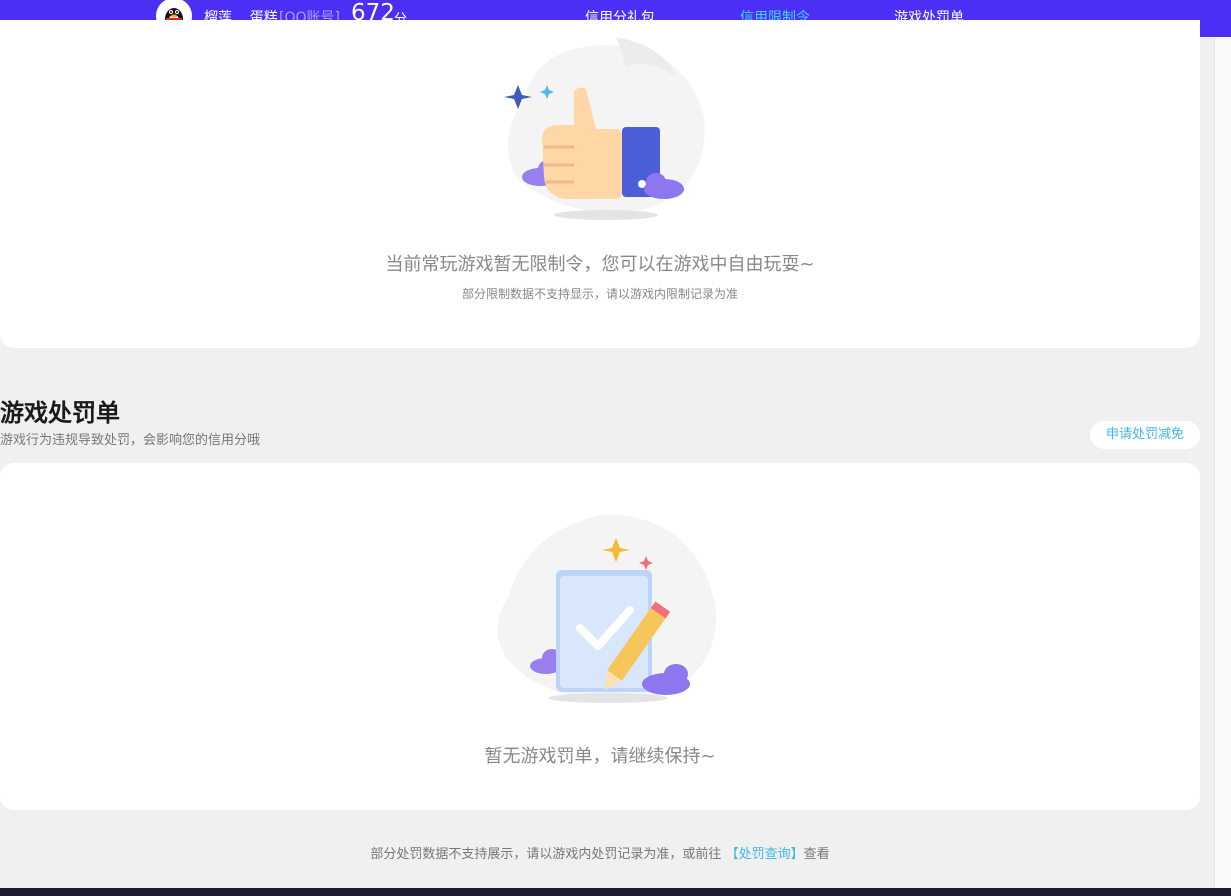 Image resolution: width=1231 pixels, height=896 pixels. Describe the element at coordinates (599, 294) in the screenshot. I see `restriction-note: 部分限制数据不支持显示，请以游戏内限制记录为准` at that location.